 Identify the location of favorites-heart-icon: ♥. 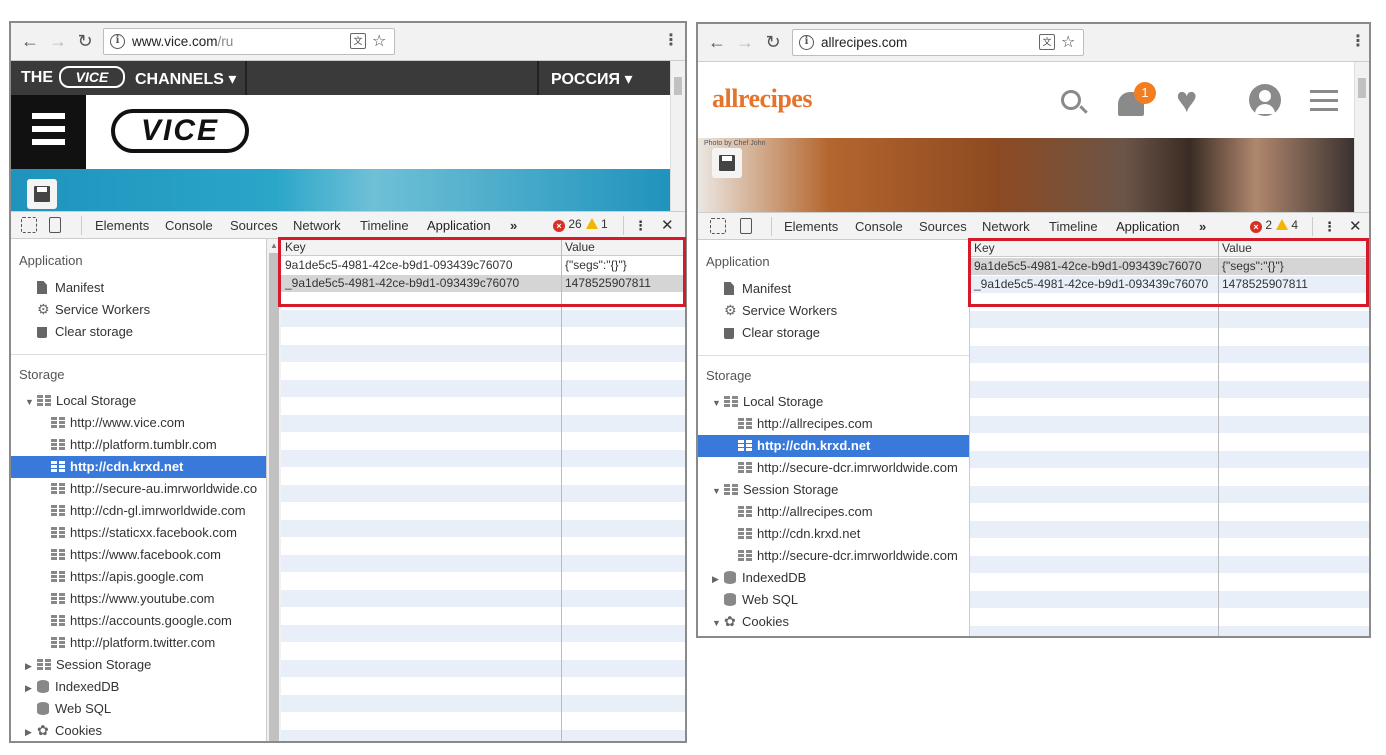
(1186, 100).